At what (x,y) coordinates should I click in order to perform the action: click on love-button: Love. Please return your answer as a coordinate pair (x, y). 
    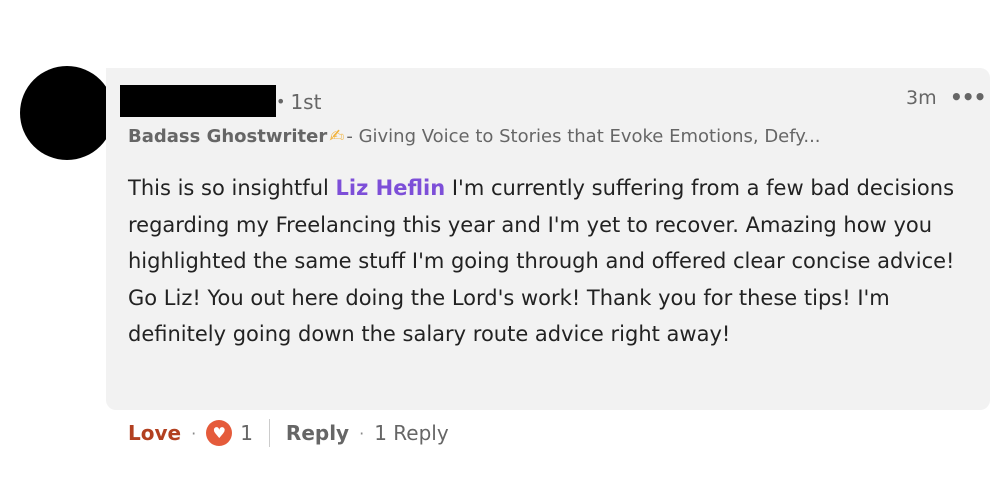
    Looking at the image, I should click on (154, 433).